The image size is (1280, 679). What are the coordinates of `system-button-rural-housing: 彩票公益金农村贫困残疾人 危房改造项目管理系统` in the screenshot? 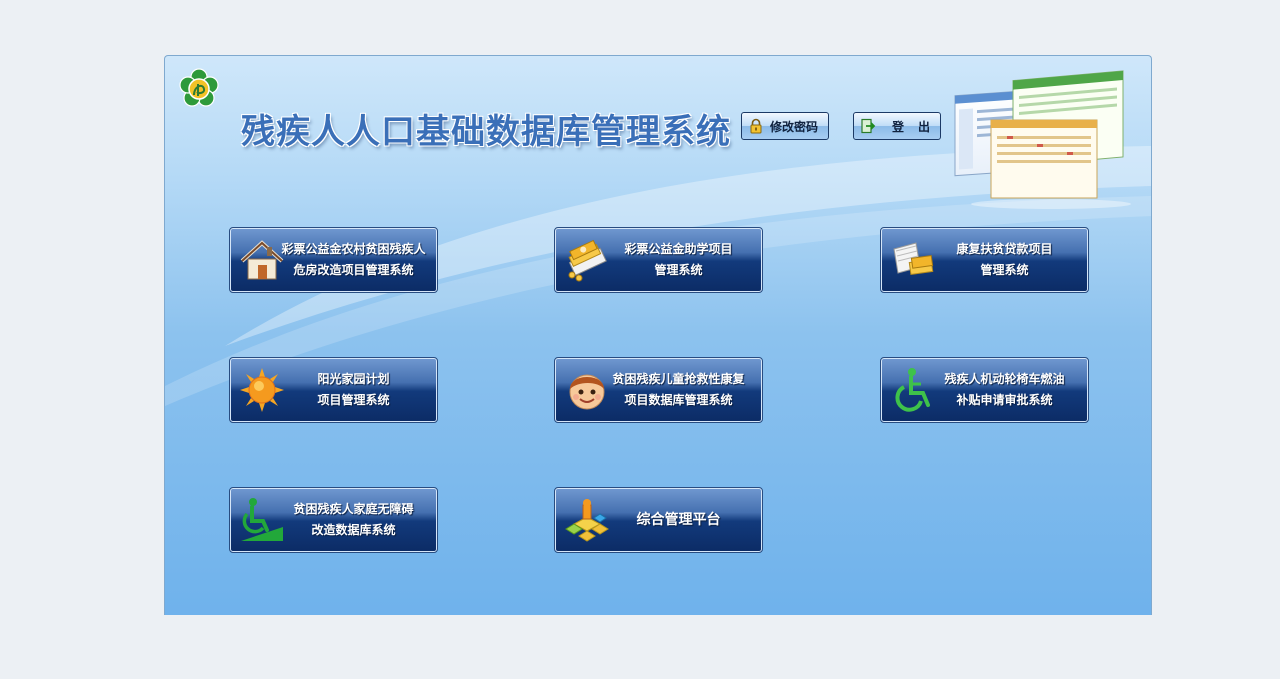 It's located at (333, 260).